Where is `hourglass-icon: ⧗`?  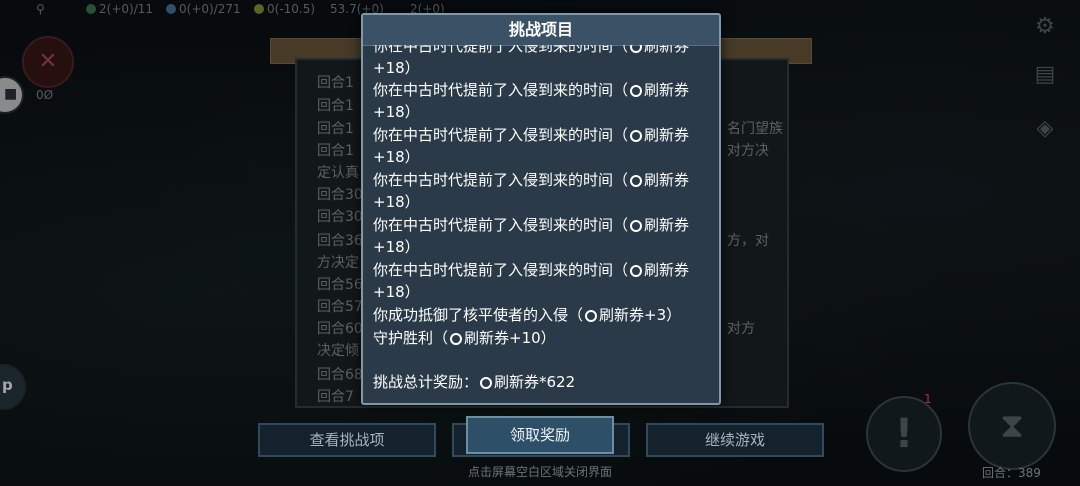 hourglass-icon: ⧗ is located at coordinates (1012, 426).